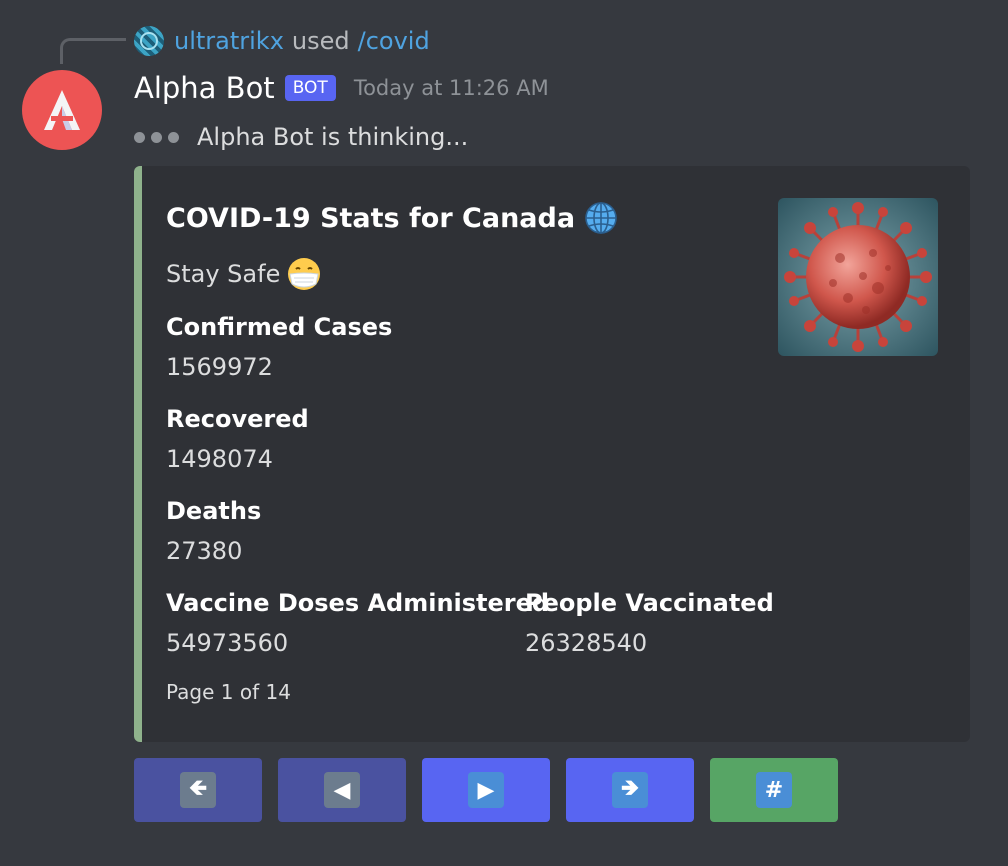 The width and height of the screenshot is (1008, 866). Describe the element at coordinates (279, 347) in the screenshot. I see `field-confirmed-cases: Confirmed Cases 1569972` at that location.